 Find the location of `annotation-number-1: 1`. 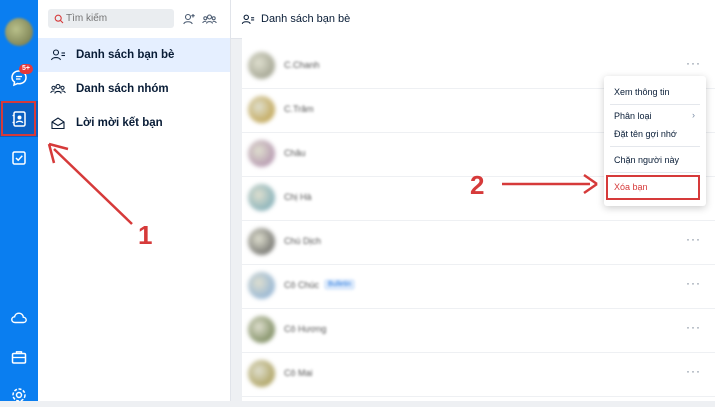

annotation-number-1: 1 is located at coordinates (145, 235).